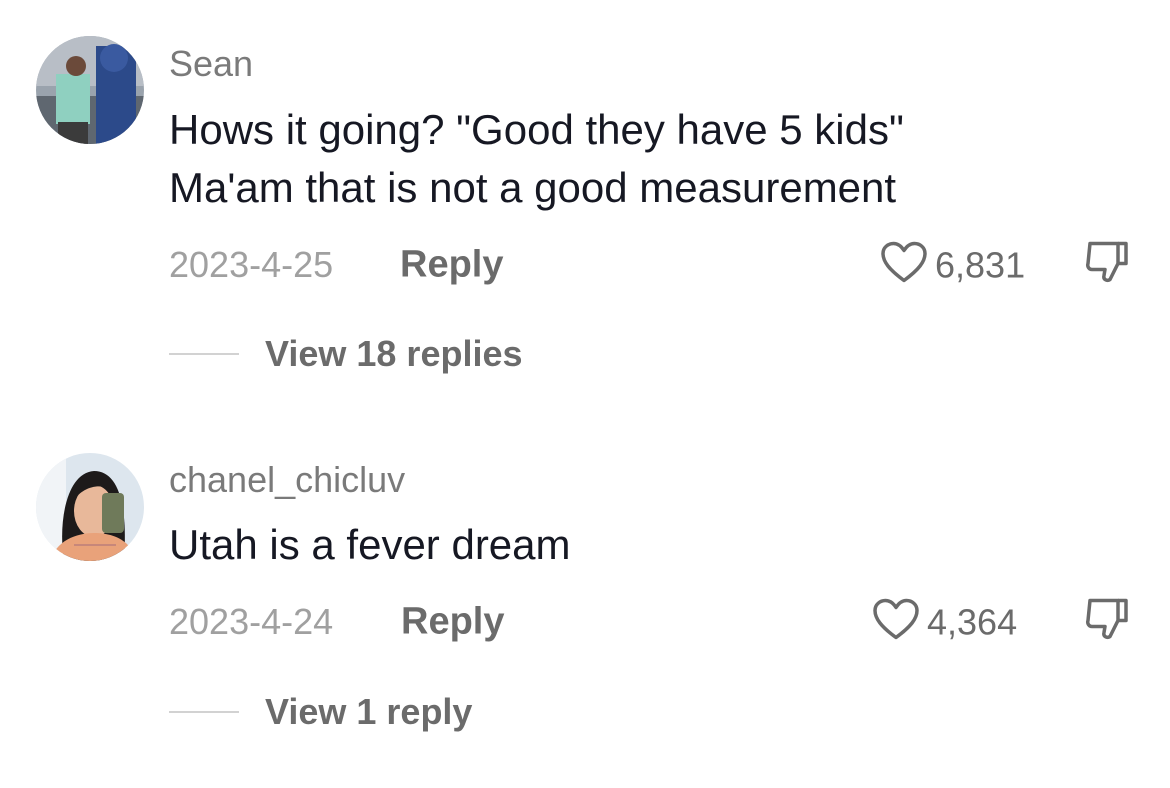 This screenshot has height=788, width=1170. What do you see at coordinates (972, 621) in the screenshot?
I see `like-count: 4,364` at bounding box center [972, 621].